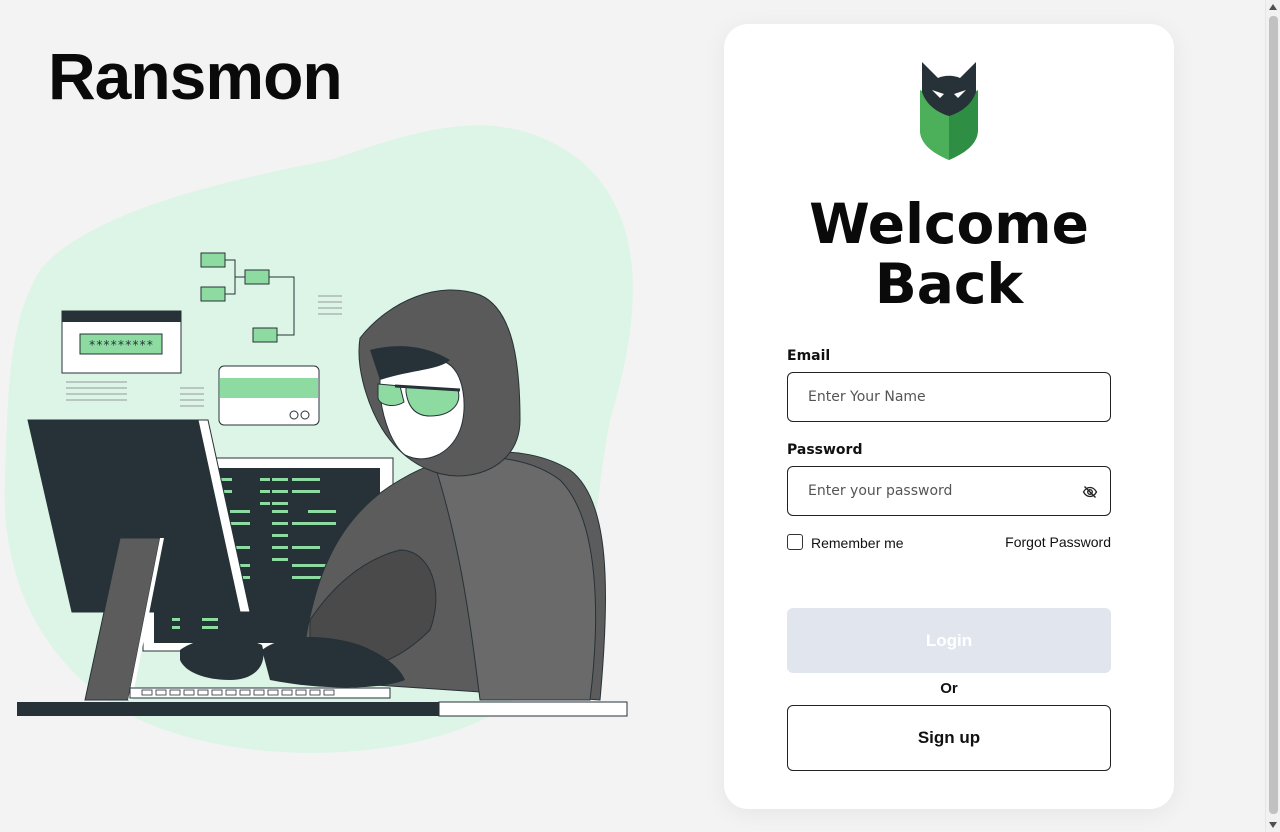  What do you see at coordinates (949, 111) in the screenshot?
I see `shield-fox-logo` at bounding box center [949, 111].